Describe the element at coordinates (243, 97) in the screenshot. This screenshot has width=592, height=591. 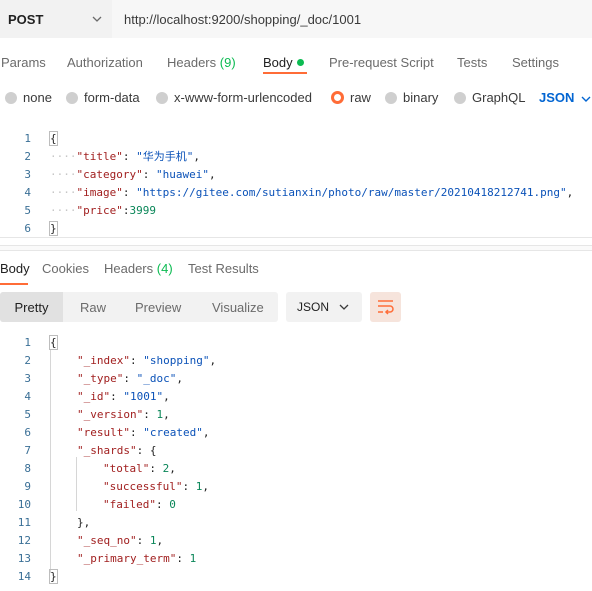
I see `radio-urlencoded-label: x-www-form-urlencoded` at that location.